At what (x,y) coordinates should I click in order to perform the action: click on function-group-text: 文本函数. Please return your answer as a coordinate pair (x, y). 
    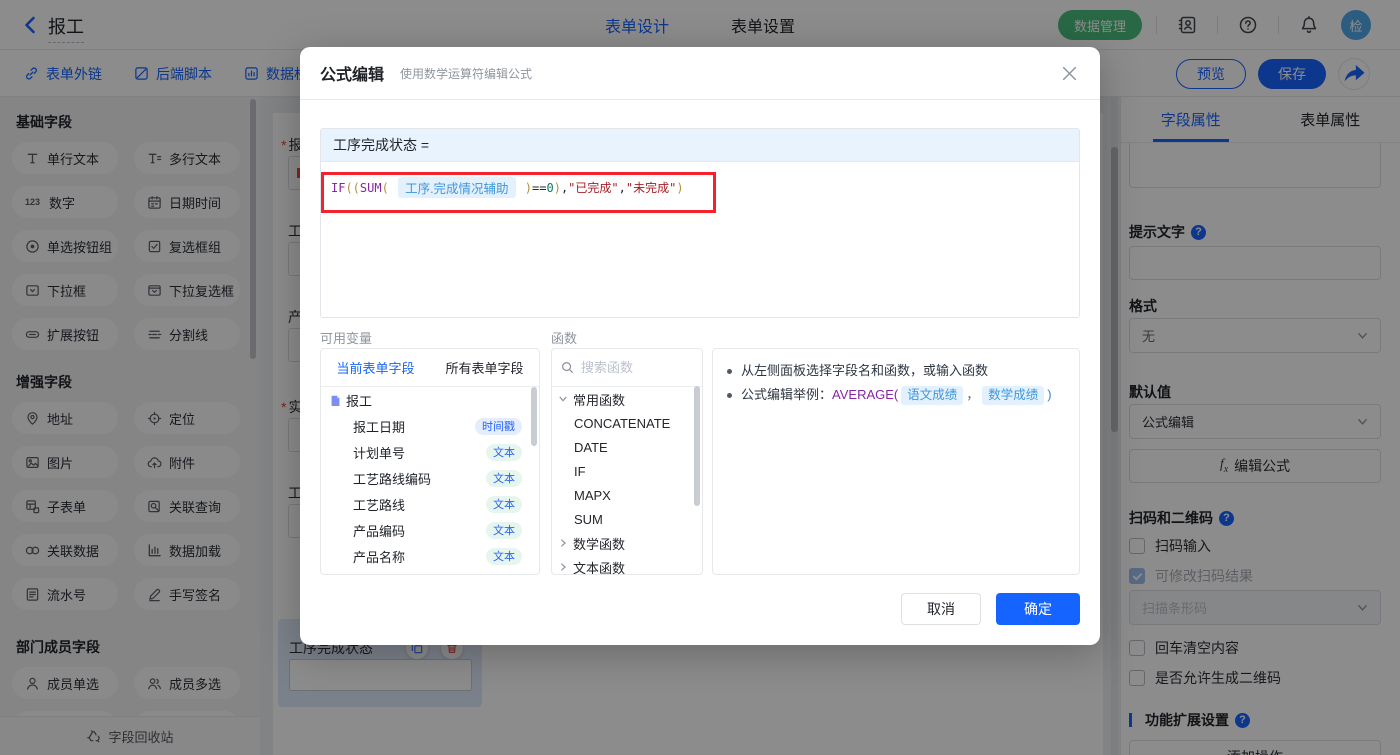
    Looking at the image, I should click on (627, 564).